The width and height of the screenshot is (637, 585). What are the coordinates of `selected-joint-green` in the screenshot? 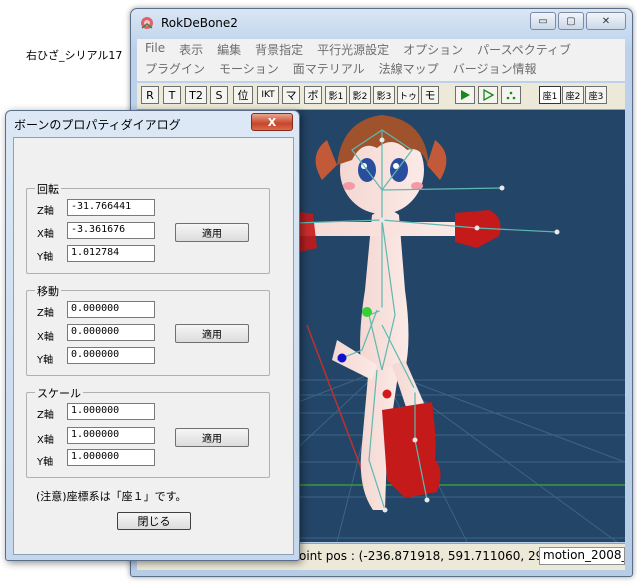 It's located at (367, 312).